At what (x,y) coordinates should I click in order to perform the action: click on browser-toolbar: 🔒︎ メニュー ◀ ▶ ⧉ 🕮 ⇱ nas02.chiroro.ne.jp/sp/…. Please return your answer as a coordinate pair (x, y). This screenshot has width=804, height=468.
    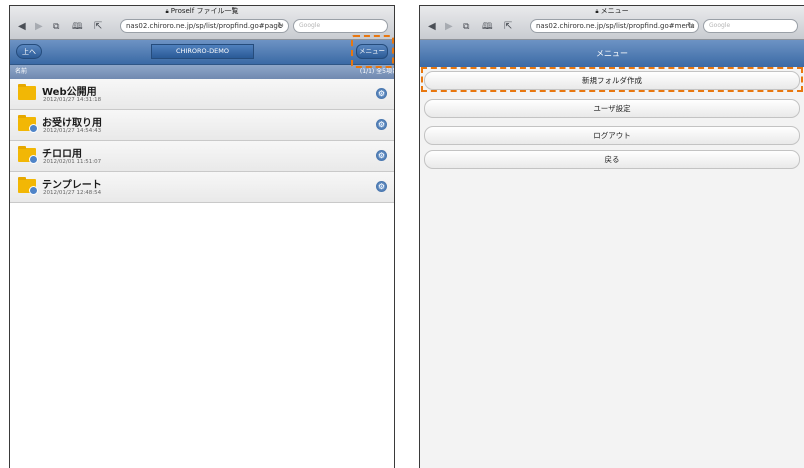
    Looking at the image, I should click on (612, 23).